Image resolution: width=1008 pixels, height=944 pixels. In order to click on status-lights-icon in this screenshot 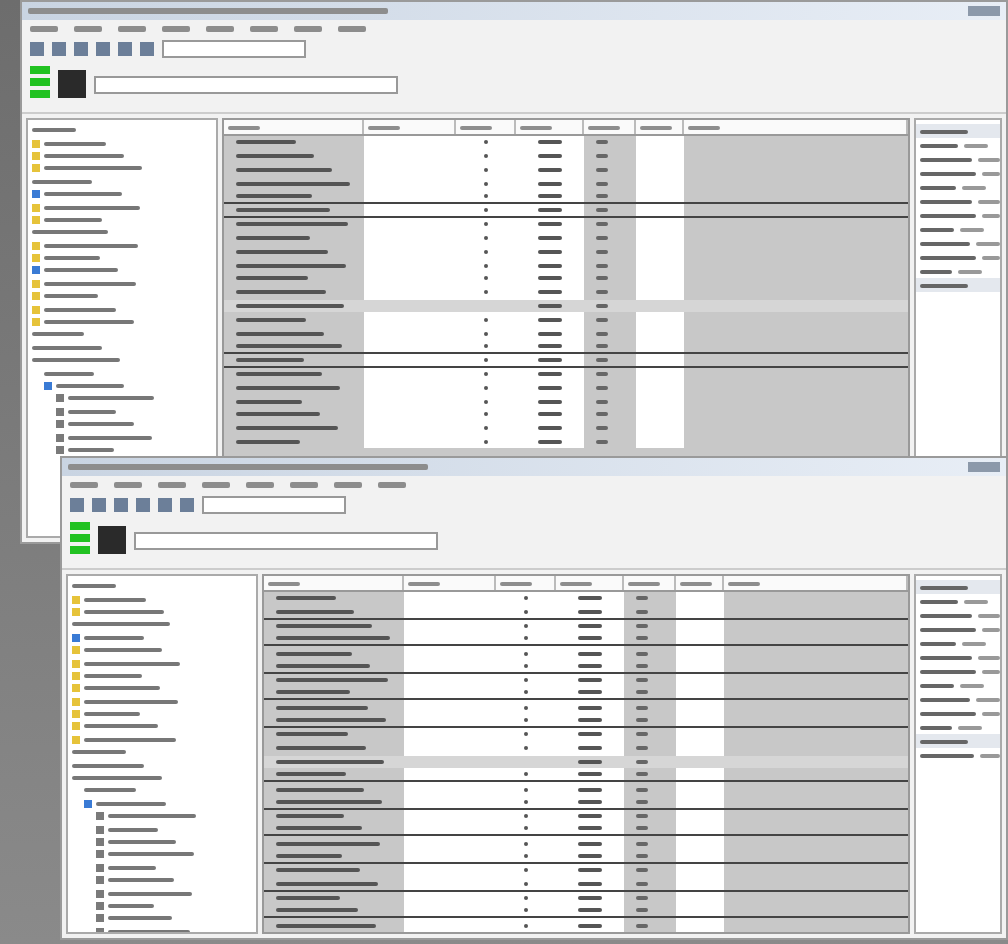, I will do `click(80, 540)`.